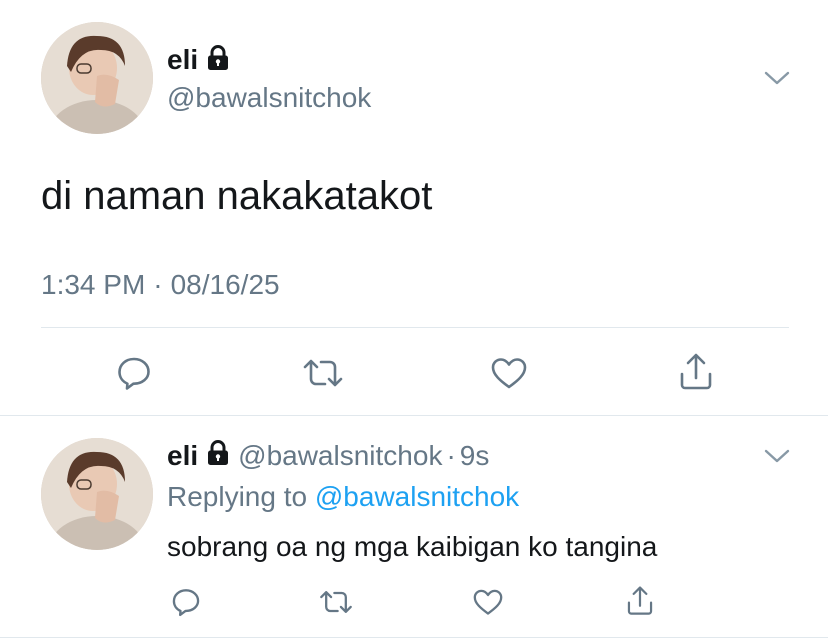  I want to click on timestamp: 1:34 PM · 08/16/25, so click(160, 285).